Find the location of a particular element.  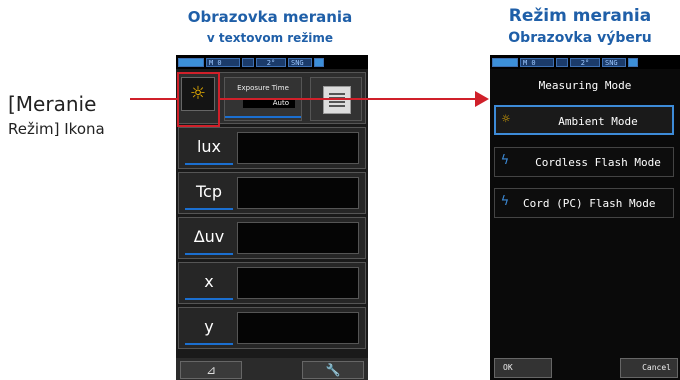

mode-icon-label-line1: [Meranie is located at coordinates (52, 104).